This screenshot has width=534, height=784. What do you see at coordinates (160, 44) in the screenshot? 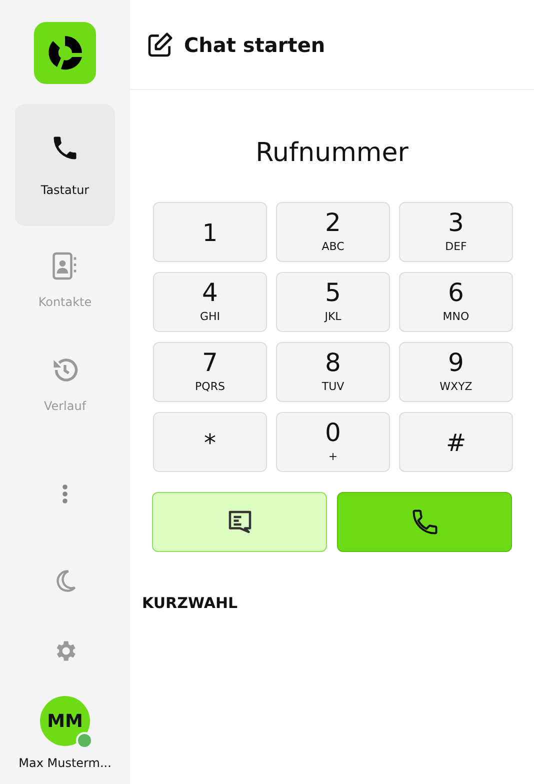
I see `edit-icon` at bounding box center [160, 44].